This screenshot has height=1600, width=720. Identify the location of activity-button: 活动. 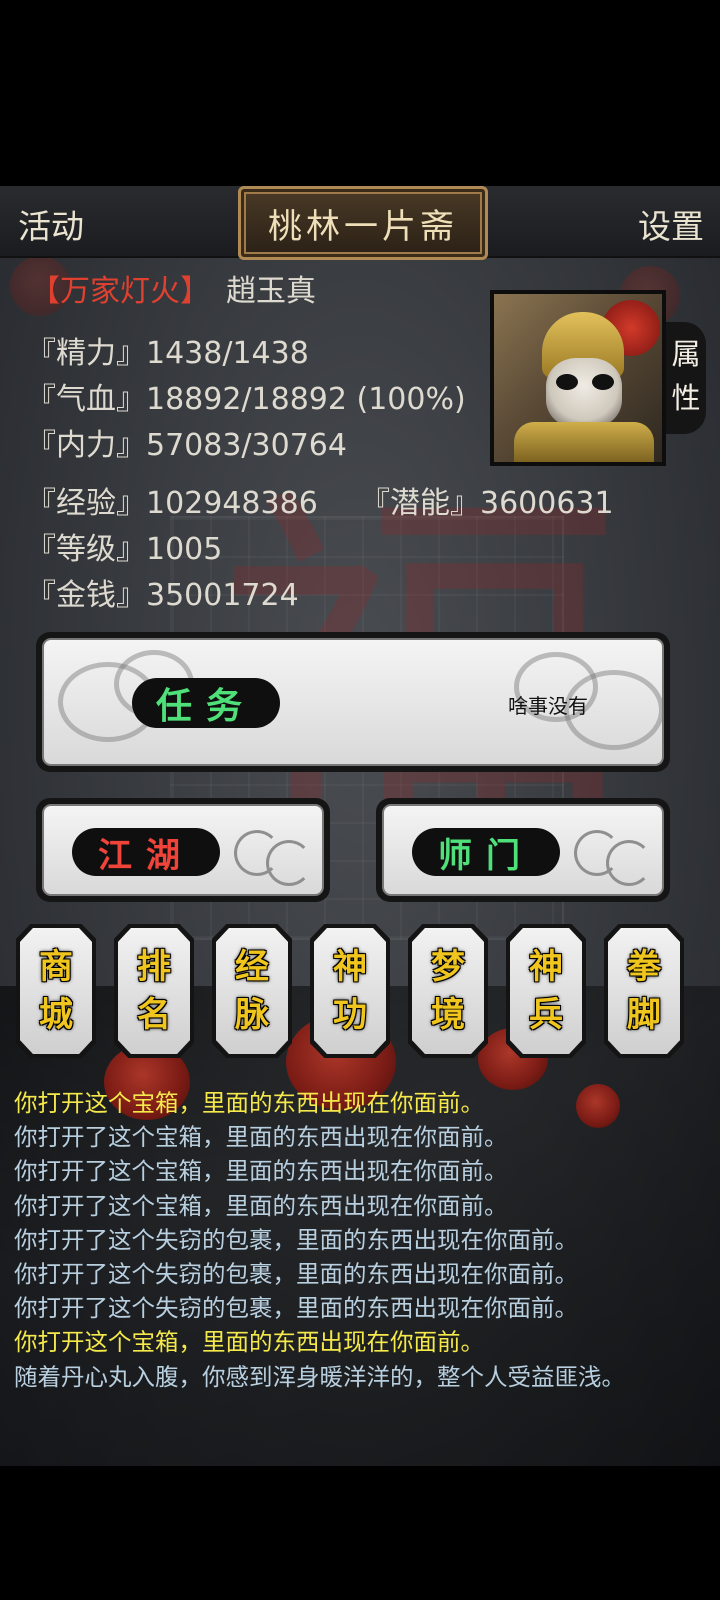
(51, 224).